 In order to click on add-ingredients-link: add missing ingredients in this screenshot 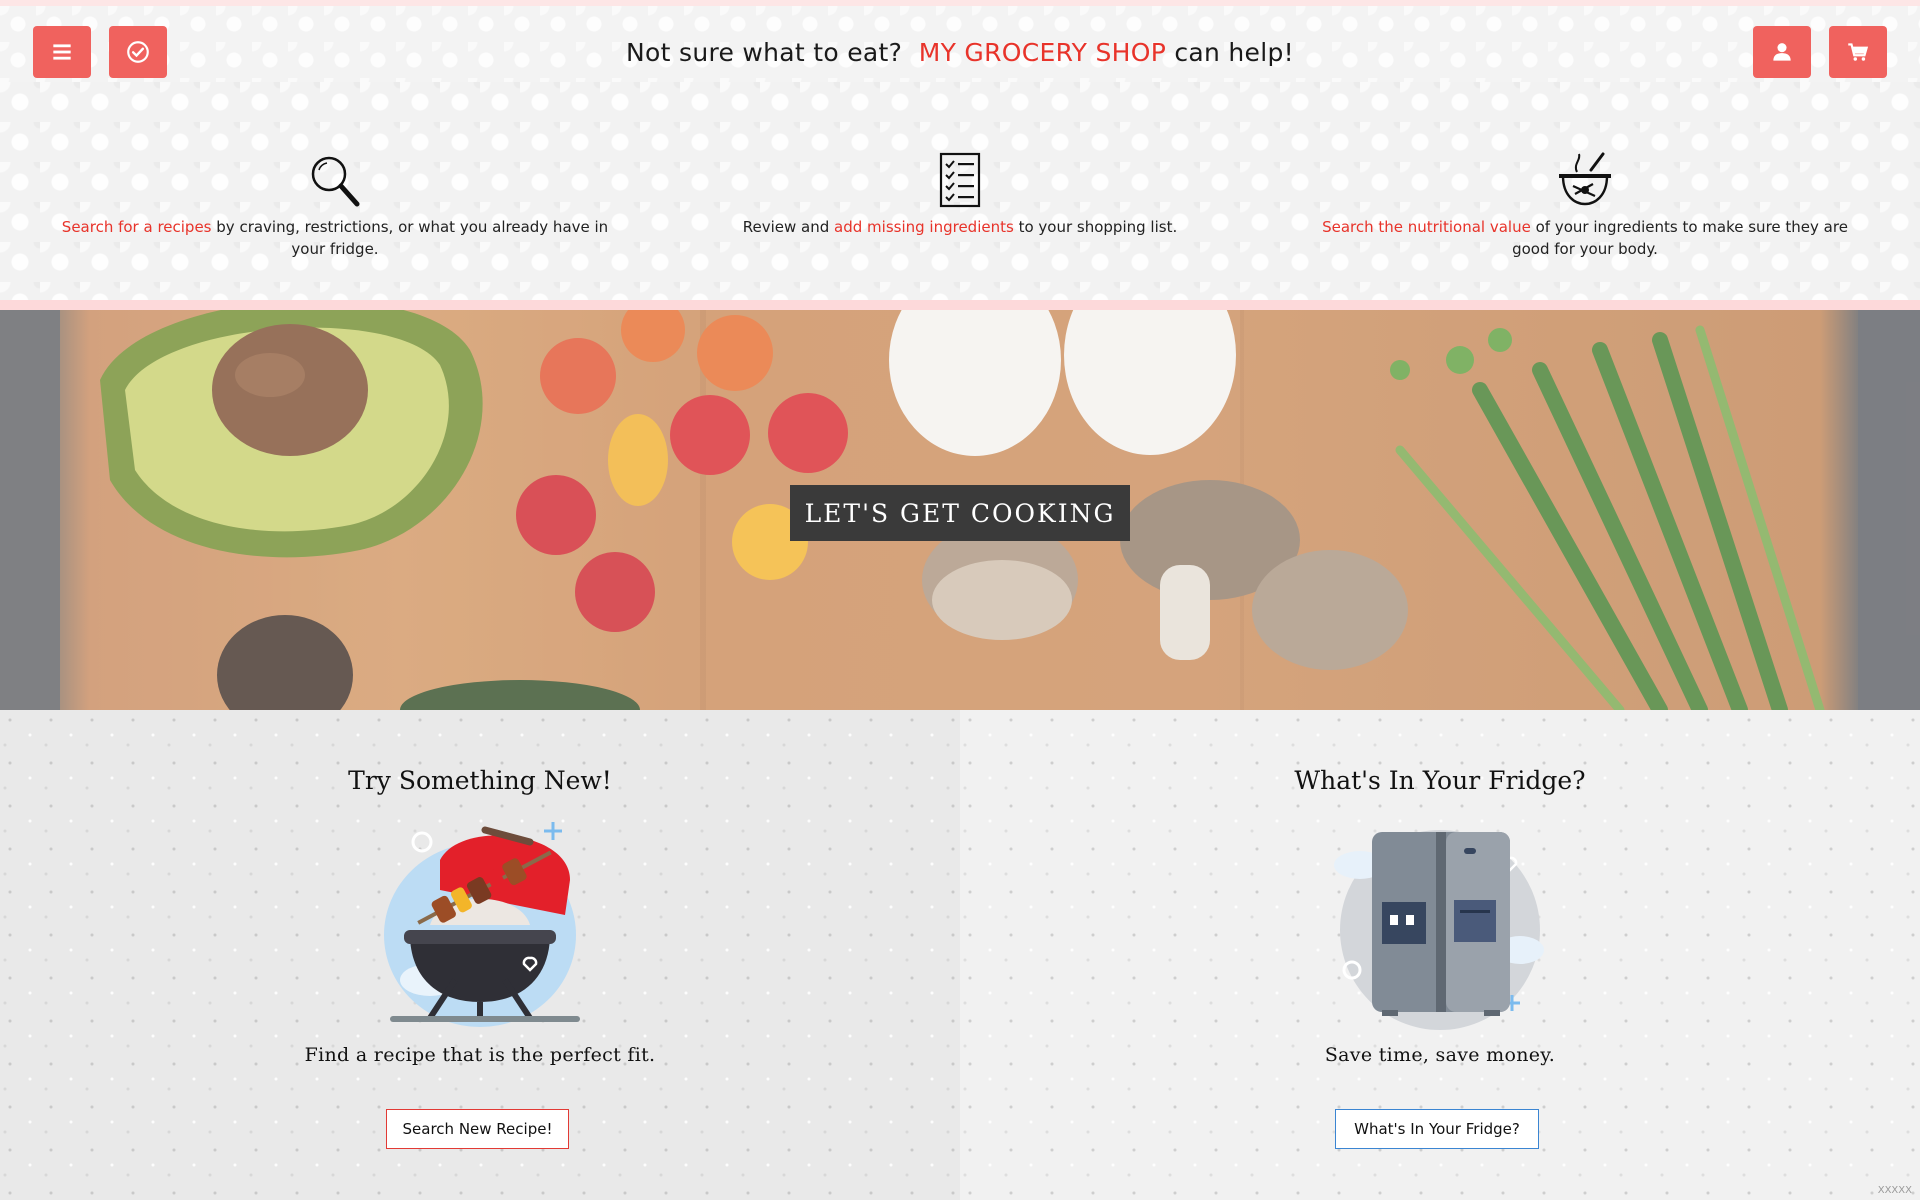, I will do `click(924, 227)`.